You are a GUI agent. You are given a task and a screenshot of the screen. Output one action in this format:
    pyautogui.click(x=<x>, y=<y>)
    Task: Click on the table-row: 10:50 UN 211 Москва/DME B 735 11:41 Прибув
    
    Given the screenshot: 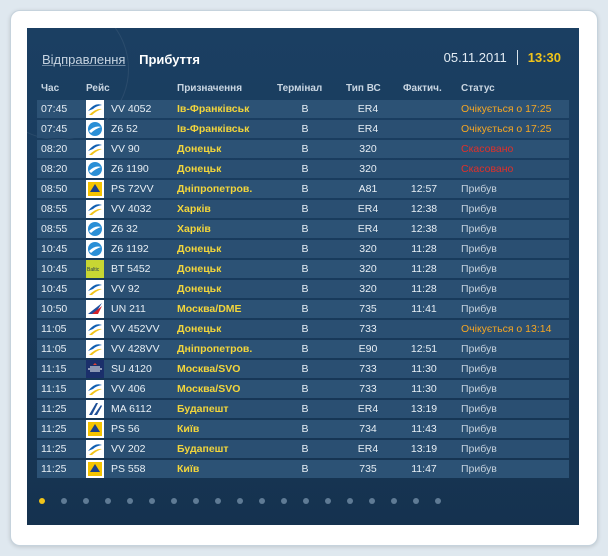 What is the action you would take?
    pyautogui.click(x=303, y=309)
    